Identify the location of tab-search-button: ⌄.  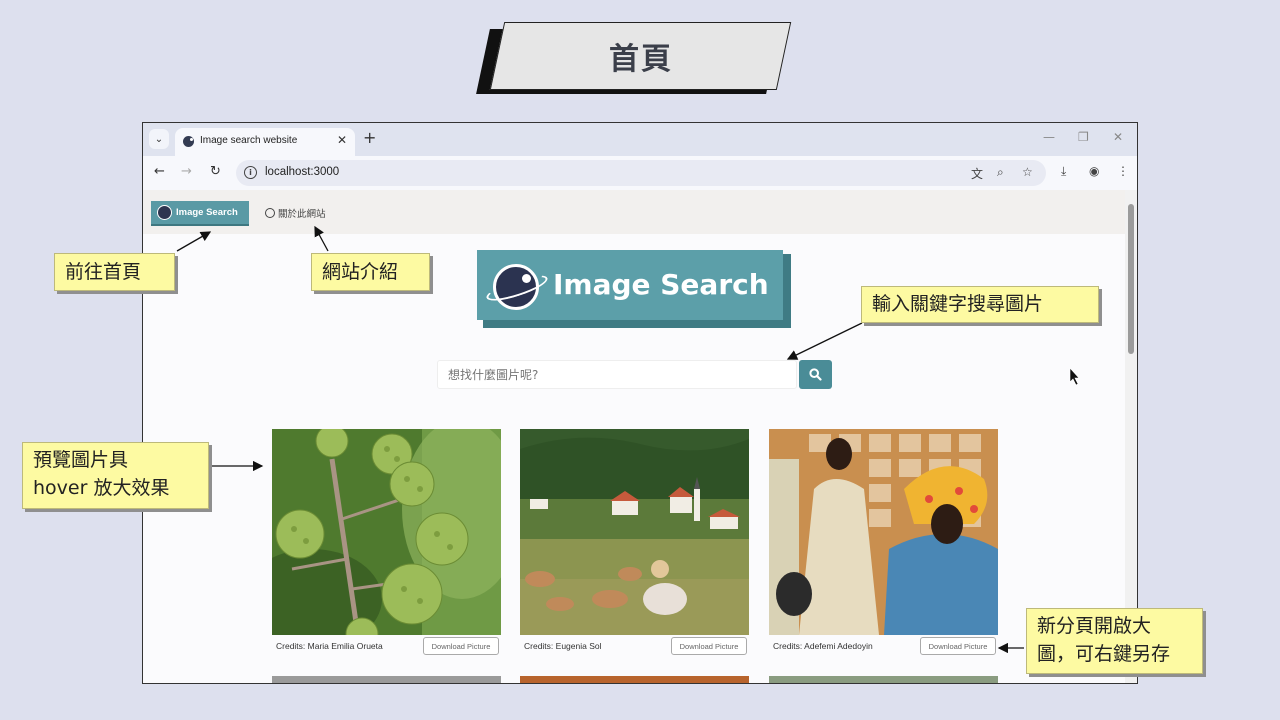
(159, 139).